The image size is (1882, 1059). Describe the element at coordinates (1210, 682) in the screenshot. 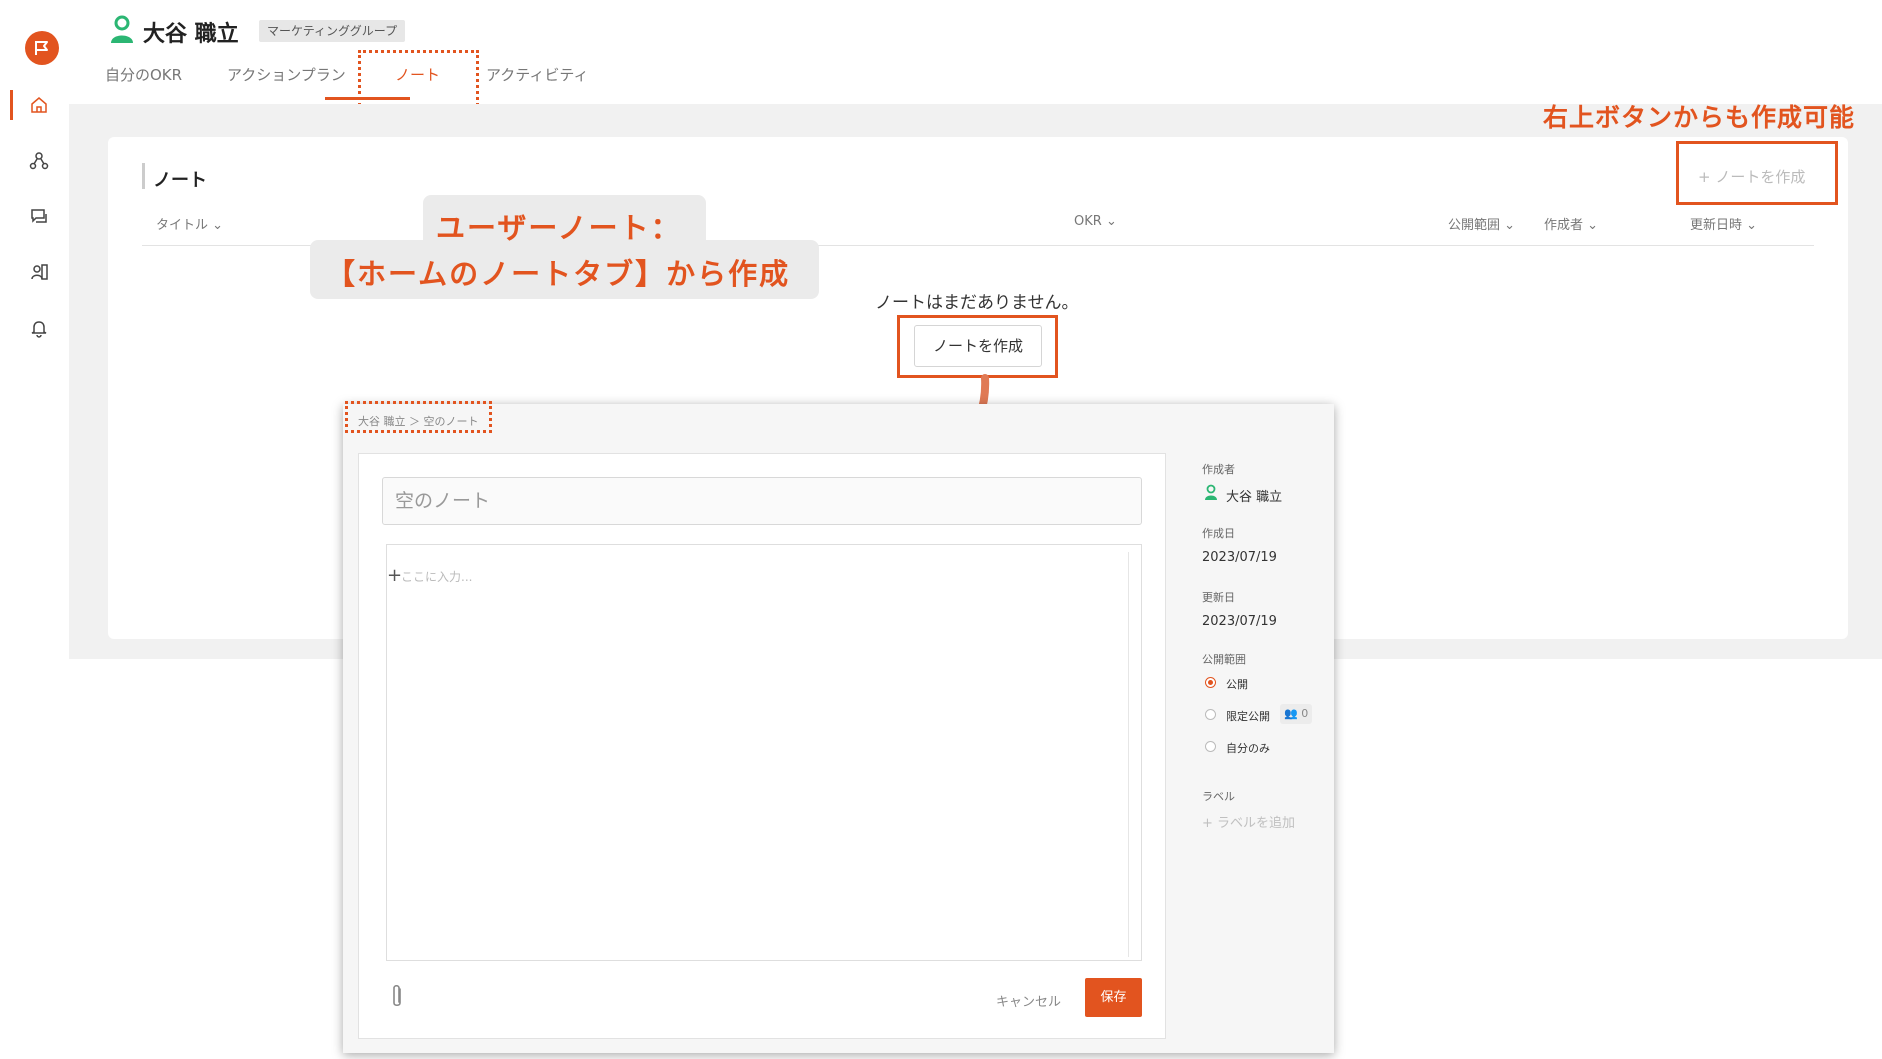

I see `radio-public` at that location.